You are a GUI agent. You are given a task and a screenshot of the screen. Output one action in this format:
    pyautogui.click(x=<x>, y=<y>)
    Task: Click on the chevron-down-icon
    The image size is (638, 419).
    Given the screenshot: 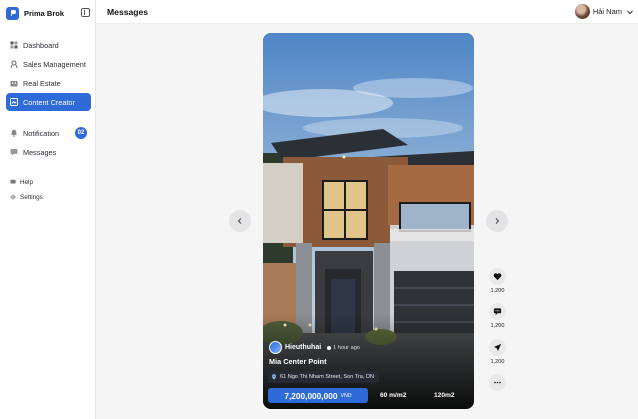 What is the action you would take?
    pyautogui.click(x=630, y=12)
    